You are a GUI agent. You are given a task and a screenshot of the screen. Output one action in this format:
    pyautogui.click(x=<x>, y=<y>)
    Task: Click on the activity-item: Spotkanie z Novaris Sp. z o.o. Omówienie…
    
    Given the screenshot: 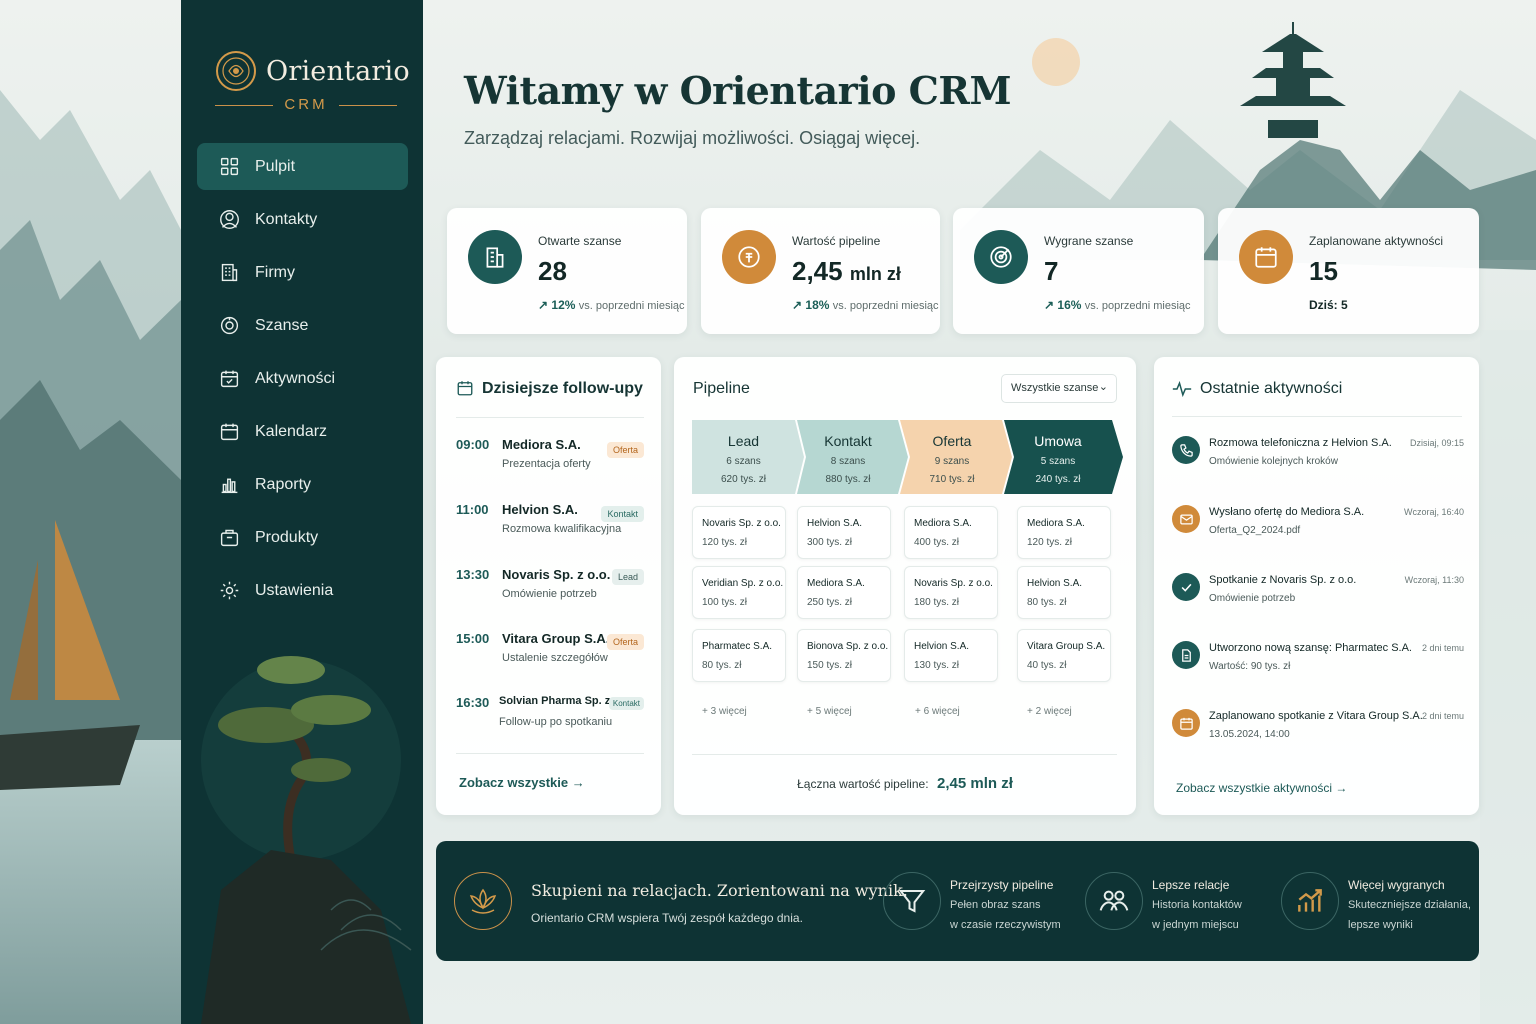 What is the action you would take?
    pyautogui.click(x=1318, y=598)
    